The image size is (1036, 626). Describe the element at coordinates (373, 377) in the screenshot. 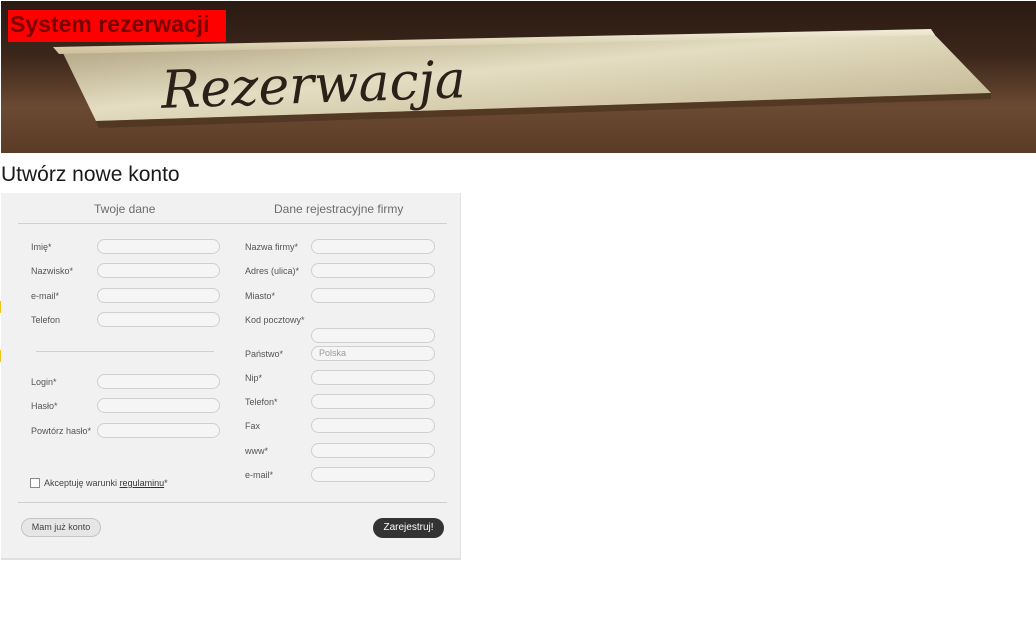

I see `nip-field` at that location.